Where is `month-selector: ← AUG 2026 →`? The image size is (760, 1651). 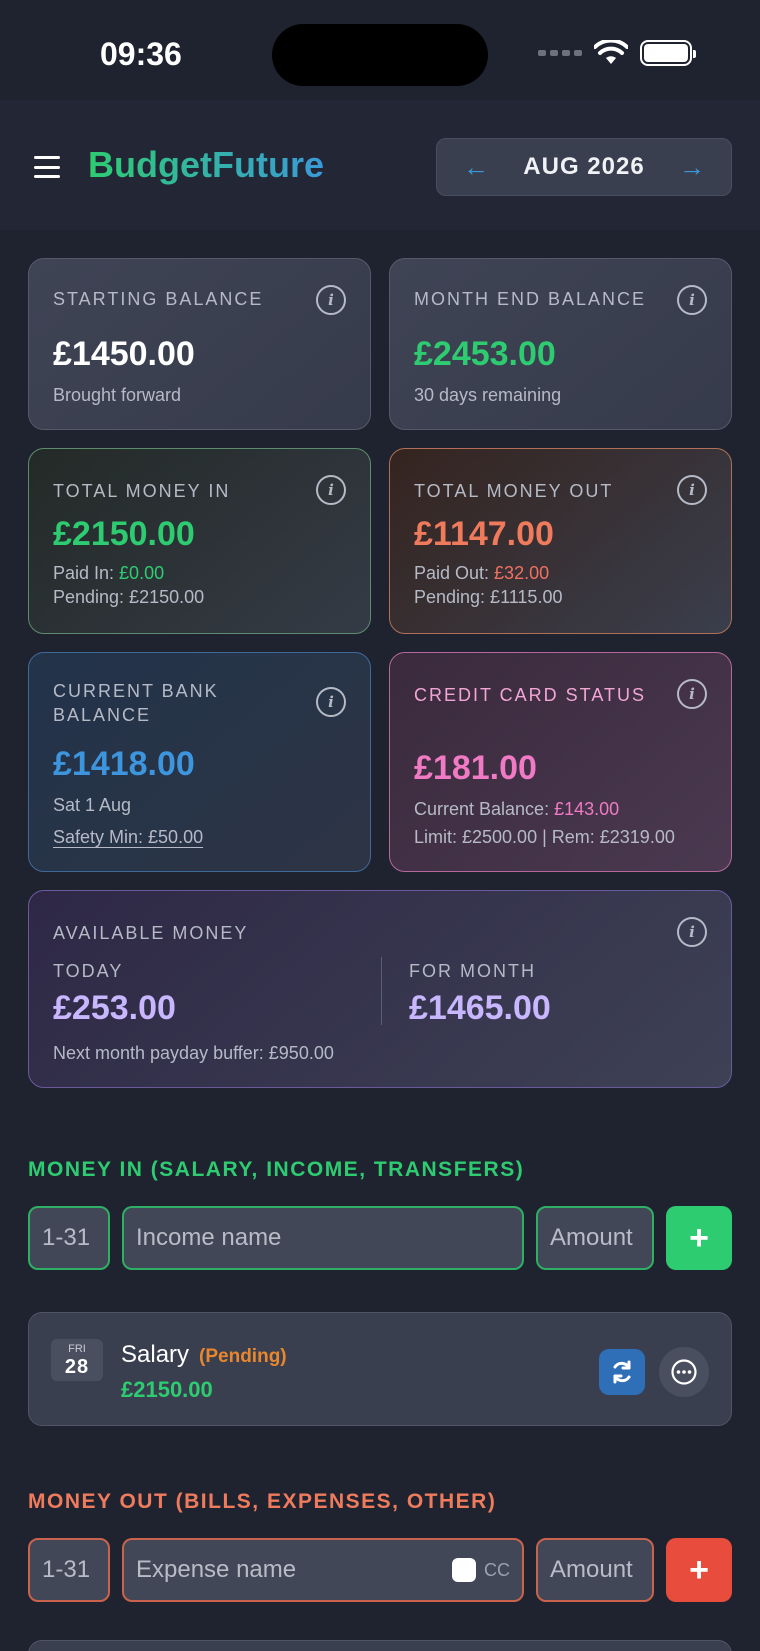
month-selector: ← AUG 2026 → is located at coordinates (584, 167).